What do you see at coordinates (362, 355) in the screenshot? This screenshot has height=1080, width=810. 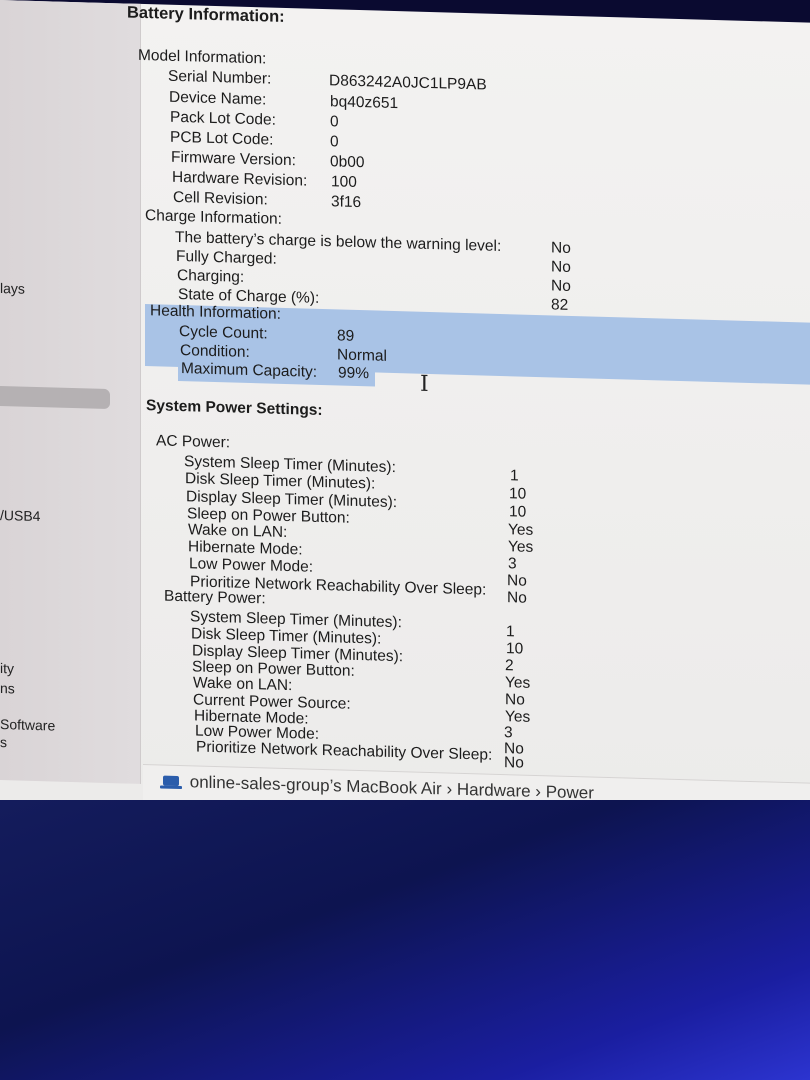 I see `row-value: Normal` at bounding box center [362, 355].